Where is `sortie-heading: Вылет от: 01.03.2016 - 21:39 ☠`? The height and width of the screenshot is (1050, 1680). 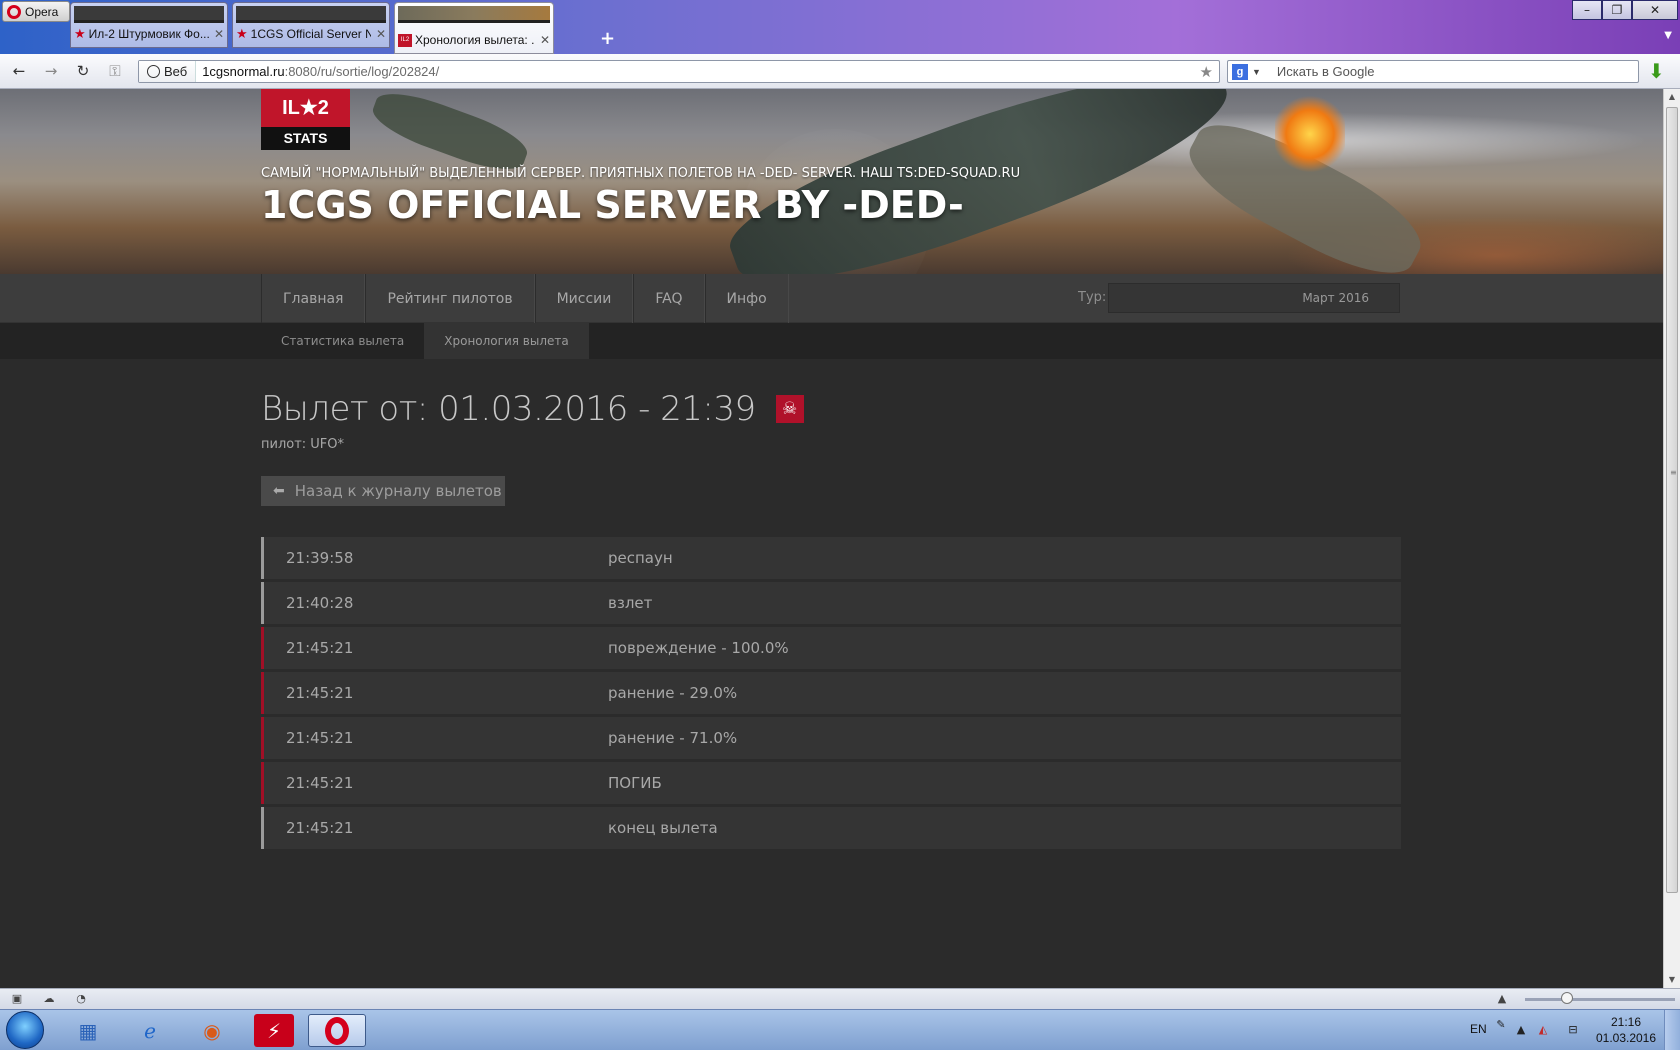
sortie-heading: Вылет от: 01.03.2016 - 21:39 ☠ is located at coordinates (532, 409).